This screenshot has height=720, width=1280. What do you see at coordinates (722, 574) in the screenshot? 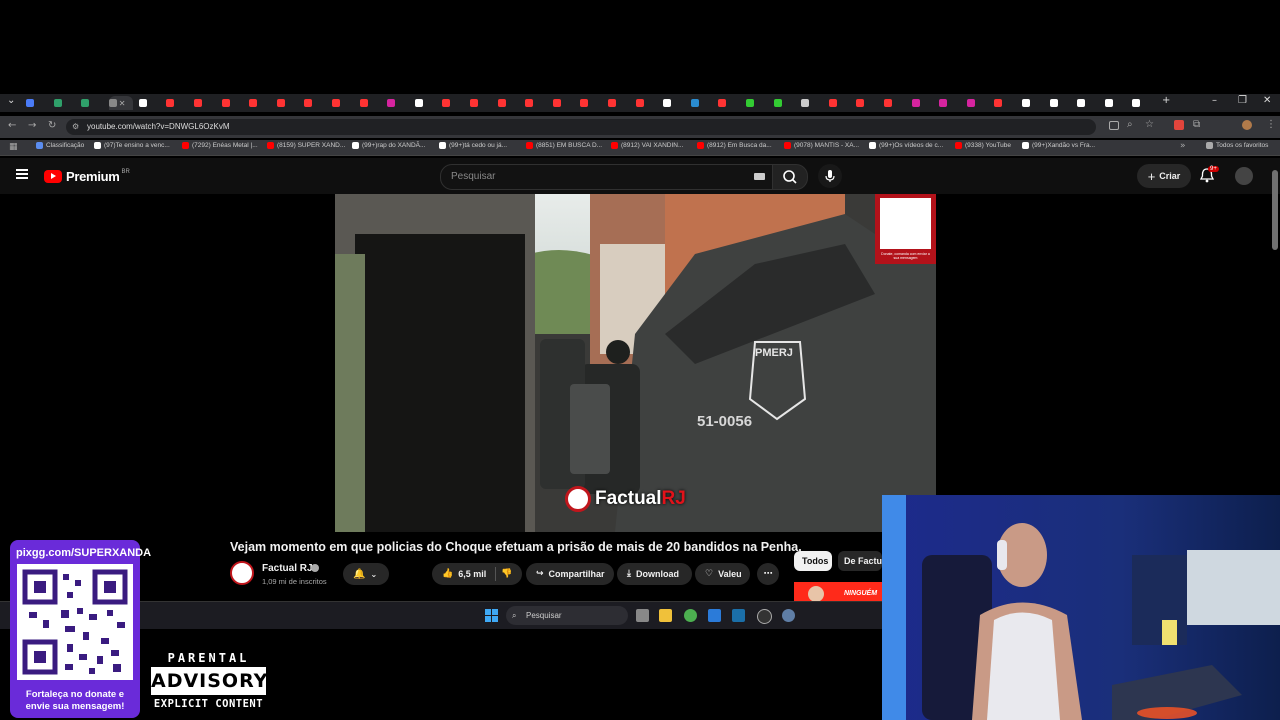
I see `thanks-button: ♡ Valeu` at bounding box center [722, 574].